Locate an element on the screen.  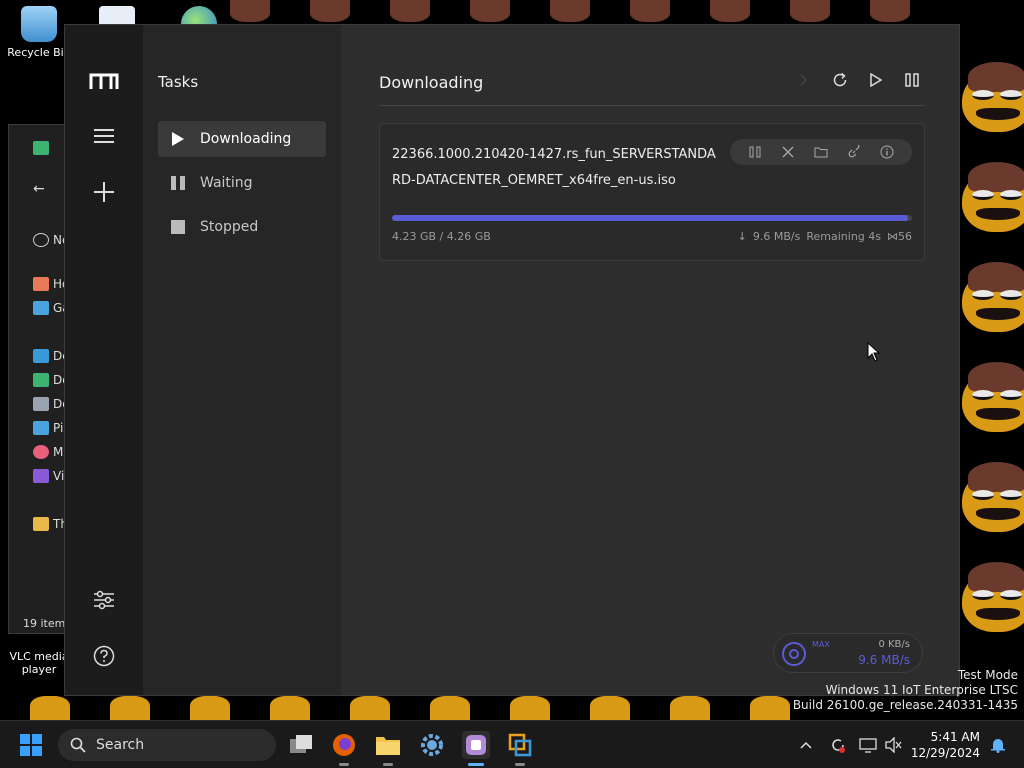
settings-taskbar-button is located at coordinates (432, 745).